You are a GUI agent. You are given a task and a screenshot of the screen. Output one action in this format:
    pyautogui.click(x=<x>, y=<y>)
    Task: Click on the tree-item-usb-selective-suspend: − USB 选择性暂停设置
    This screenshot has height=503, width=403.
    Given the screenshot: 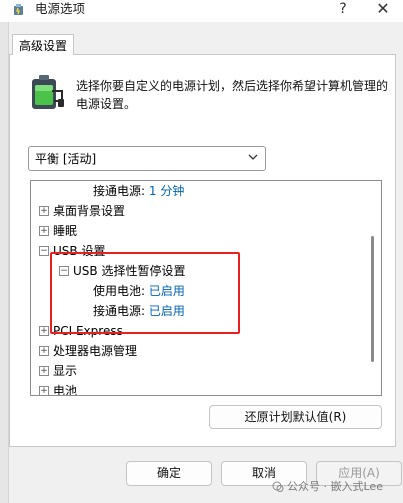 What is the action you would take?
    pyautogui.click(x=169, y=271)
    